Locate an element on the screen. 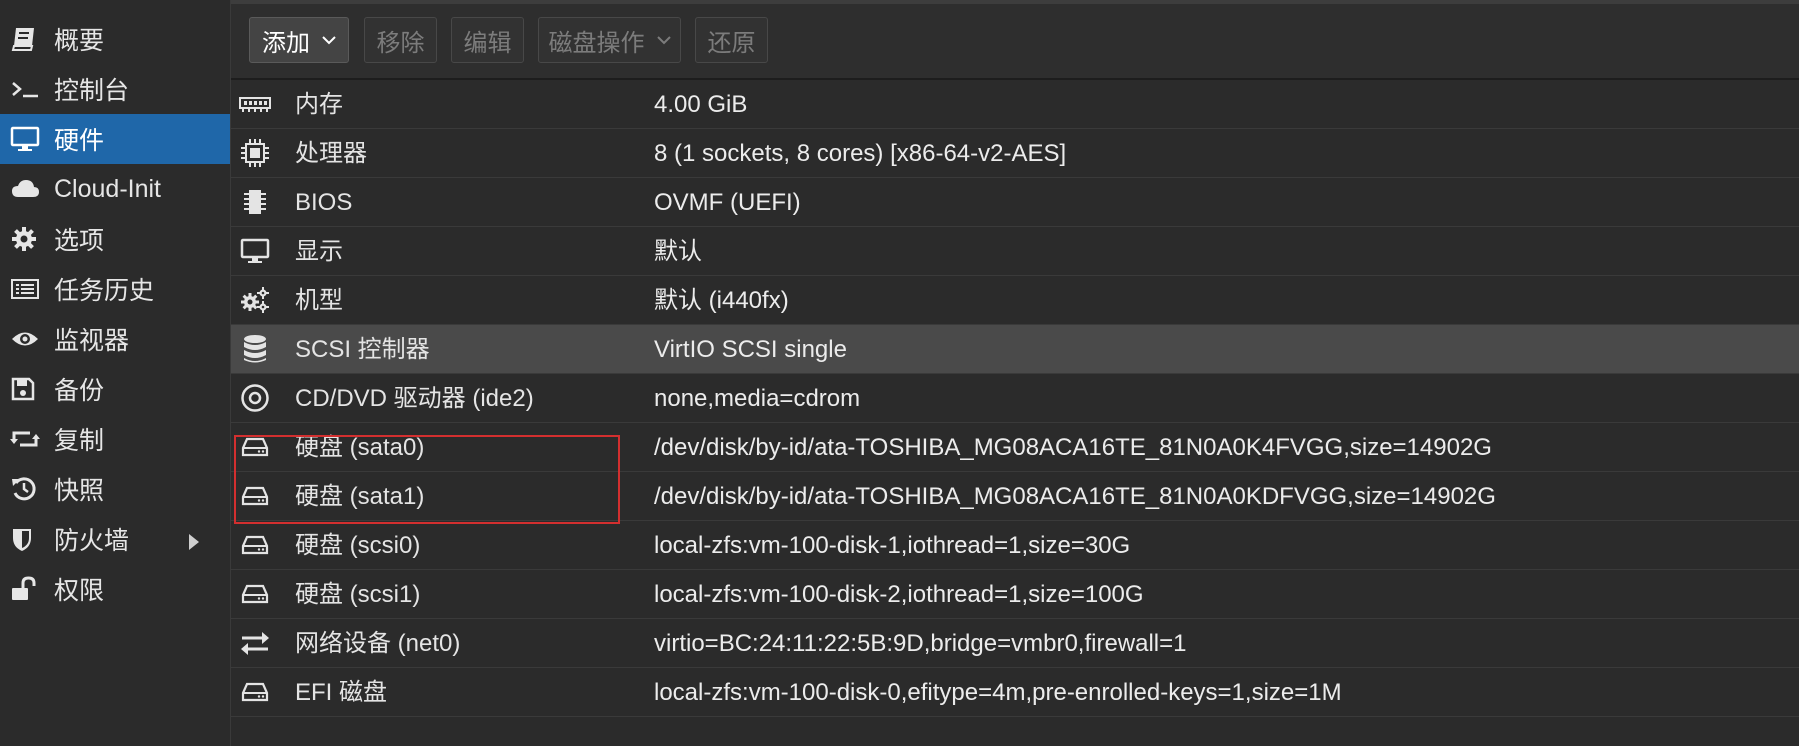 This screenshot has height=746, width=1799. terminal-icon is located at coordinates (27, 89).